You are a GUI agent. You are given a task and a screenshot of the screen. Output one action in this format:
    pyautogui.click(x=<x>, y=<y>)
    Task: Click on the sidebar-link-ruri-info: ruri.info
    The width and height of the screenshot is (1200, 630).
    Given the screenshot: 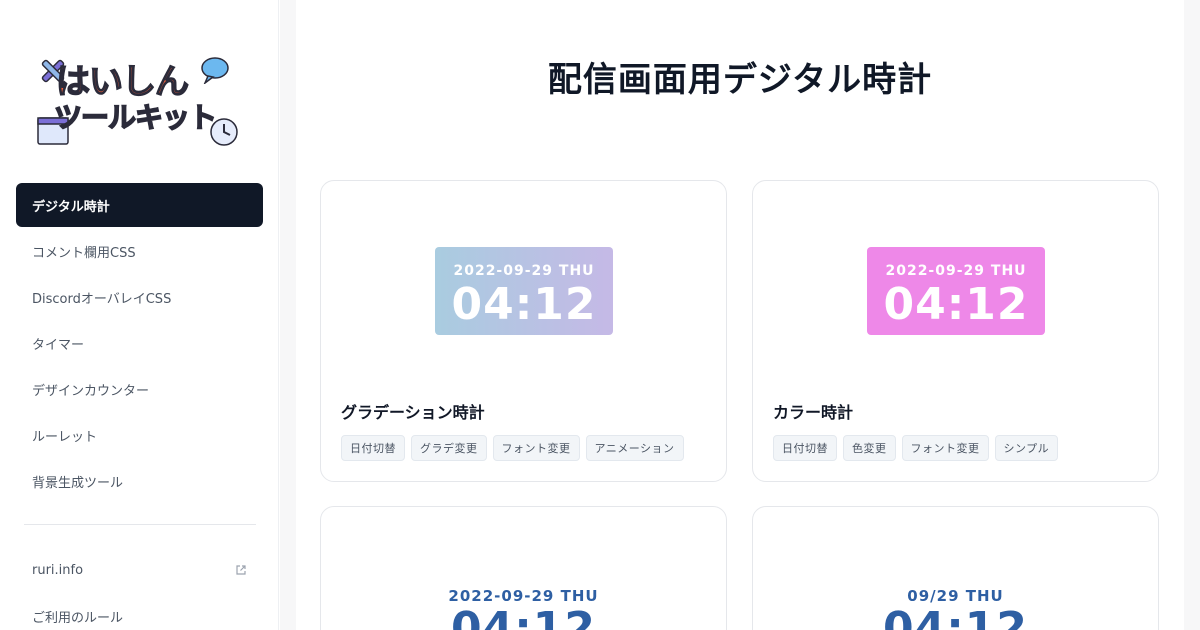 What is the action you would take?
    pyautogui.click(x=139, y=570)
    